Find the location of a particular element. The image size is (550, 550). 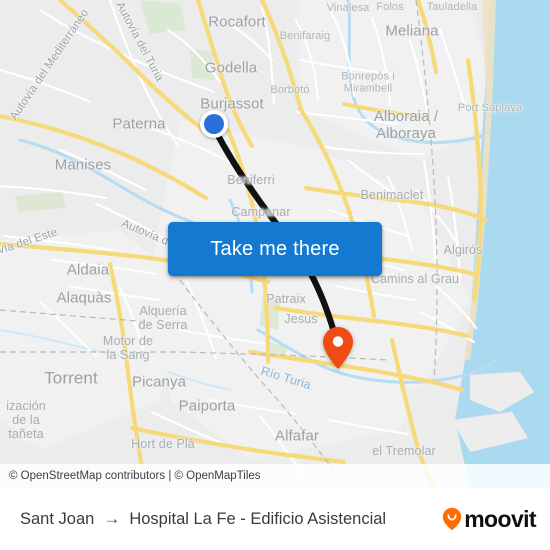

route-destination-label: Hospital La Fe - Edificio Asistencial is located at coordinates (258, 518).